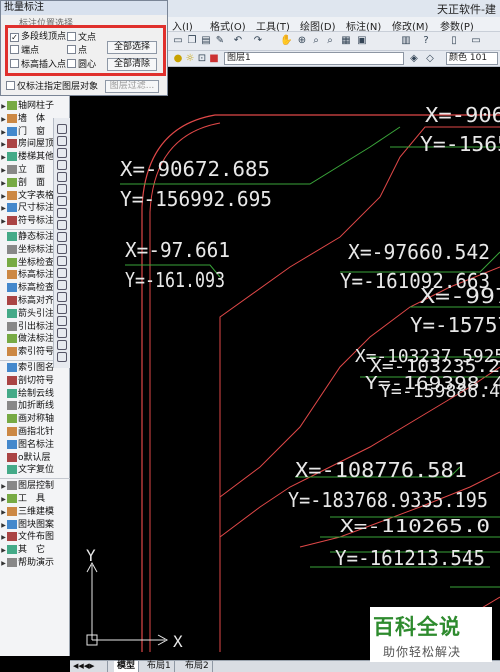  I want to click on palette-item-label: 帮助演示, so click(36, 563).